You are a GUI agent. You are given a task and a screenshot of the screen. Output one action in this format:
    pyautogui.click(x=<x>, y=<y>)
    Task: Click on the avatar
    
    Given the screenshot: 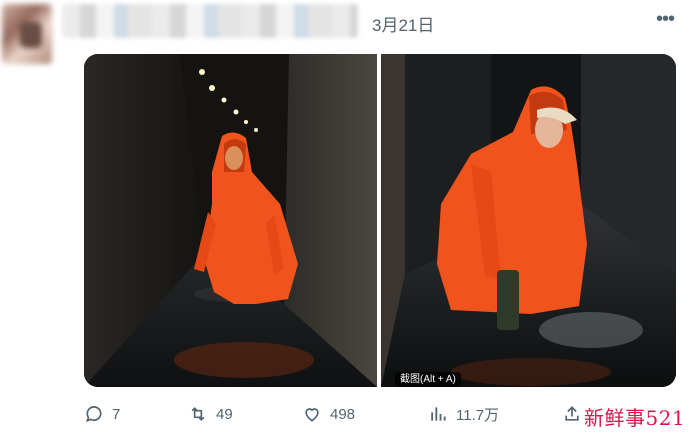 What is the action you would take?
    pyautogui.click(x=27, y=34)
    